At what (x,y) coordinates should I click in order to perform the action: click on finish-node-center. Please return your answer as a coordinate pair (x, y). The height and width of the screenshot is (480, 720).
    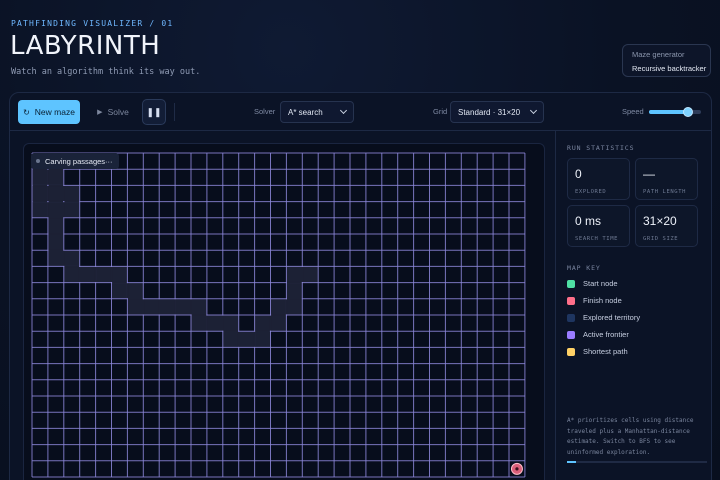
    Looking at the image, I should click on (517, 469).